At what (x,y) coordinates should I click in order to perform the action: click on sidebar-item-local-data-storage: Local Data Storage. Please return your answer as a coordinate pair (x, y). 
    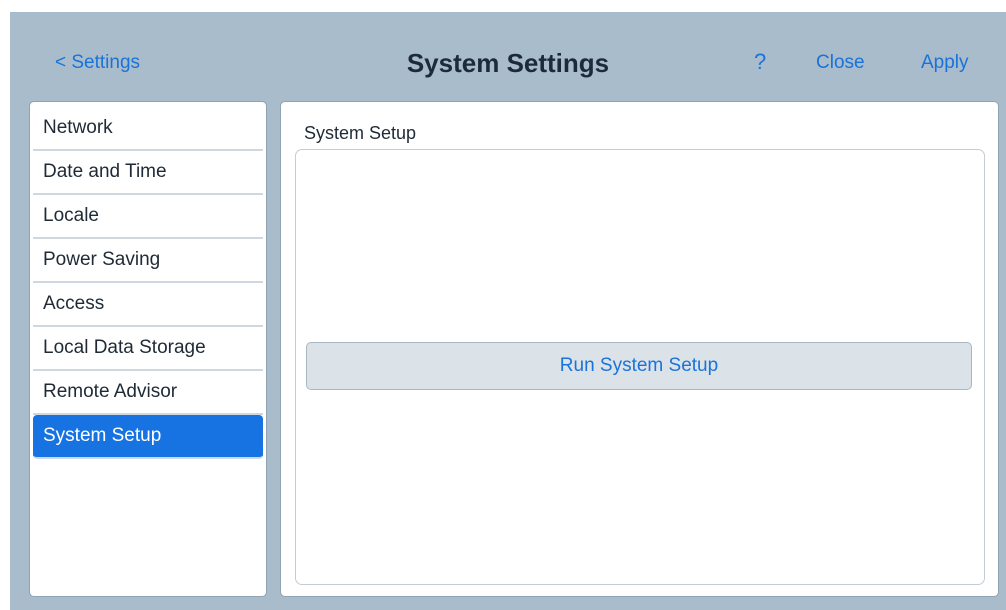
    Looking at the image, I should click on (148, 349).